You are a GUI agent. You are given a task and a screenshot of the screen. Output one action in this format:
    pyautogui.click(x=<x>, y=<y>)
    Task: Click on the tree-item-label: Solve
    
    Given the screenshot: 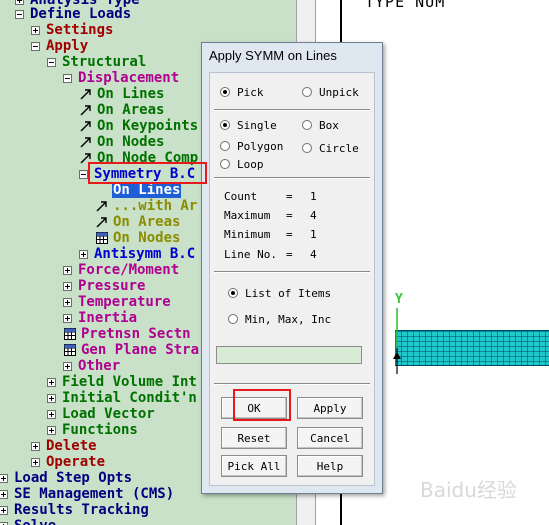 What is the action you would take?
    pyautogui.click(x=35, y=521)
    